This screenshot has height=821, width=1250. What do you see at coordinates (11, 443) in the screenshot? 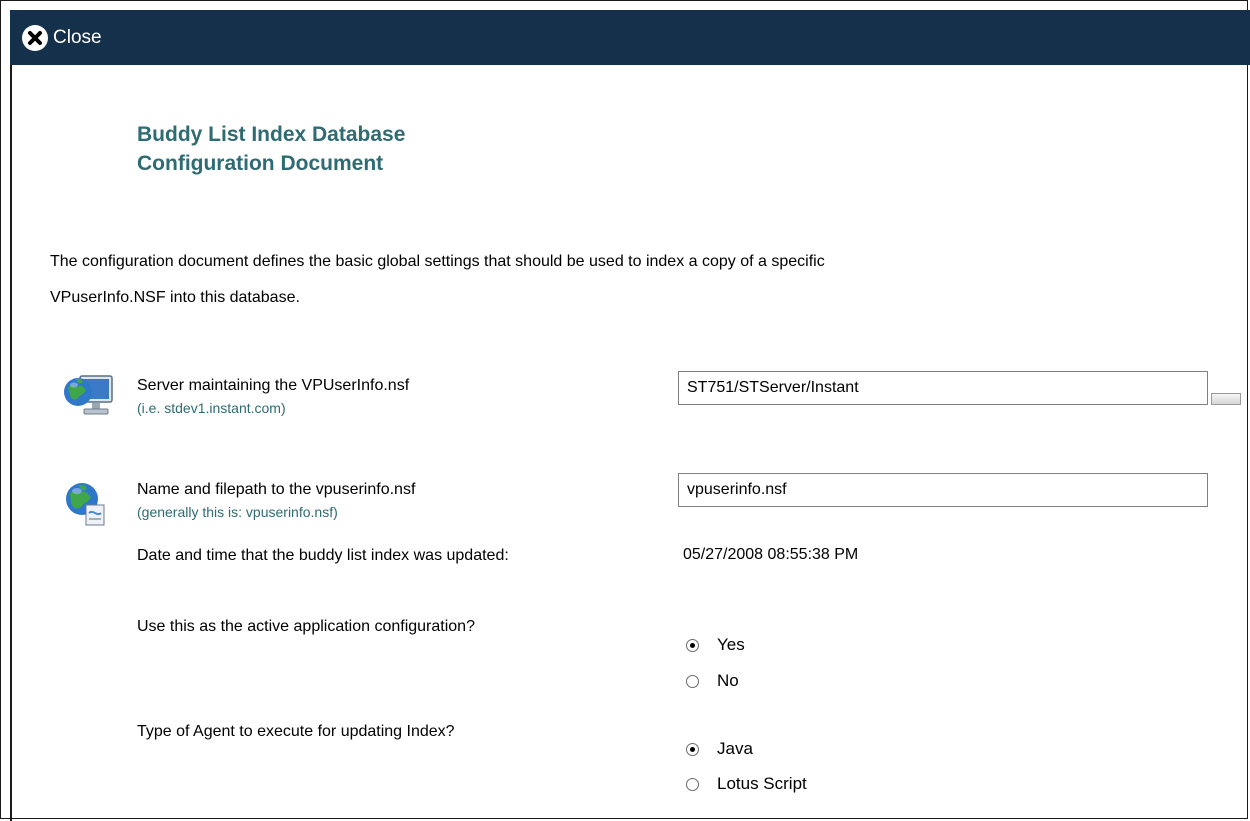
I see `left-divider` at bounding box center [11, 443].